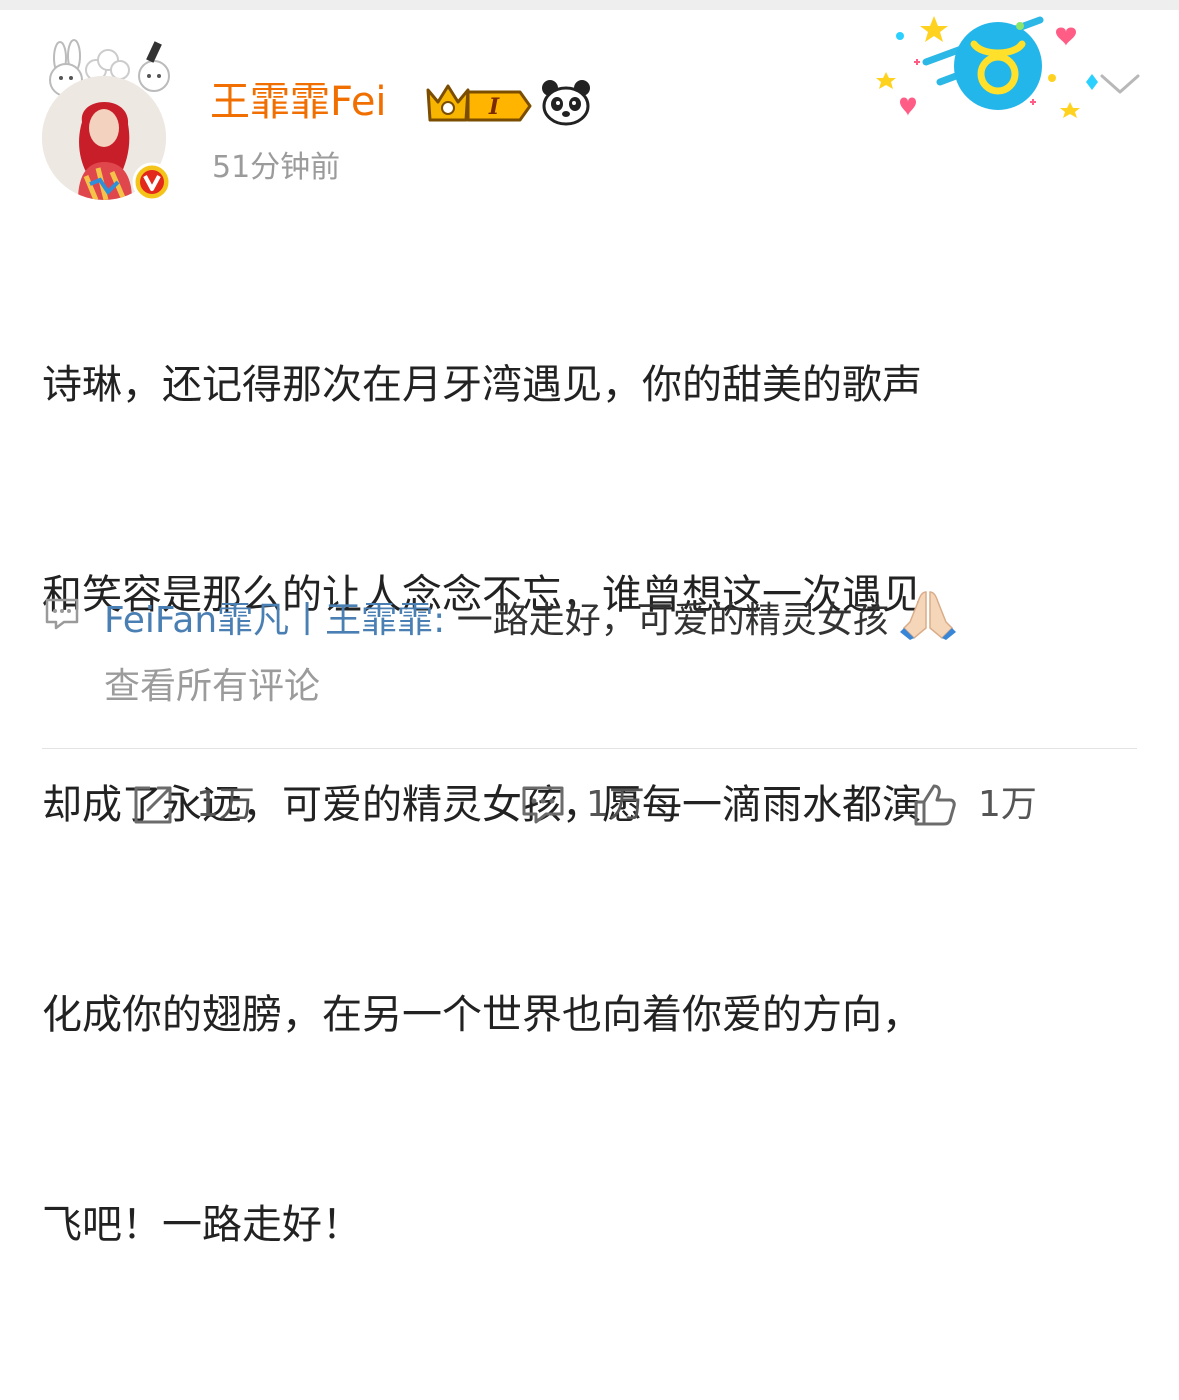 The width and height of the screenshot is (1179, 1400). I want to click on taurus-zodiac-card-decoration-icon, so click(987, 67).